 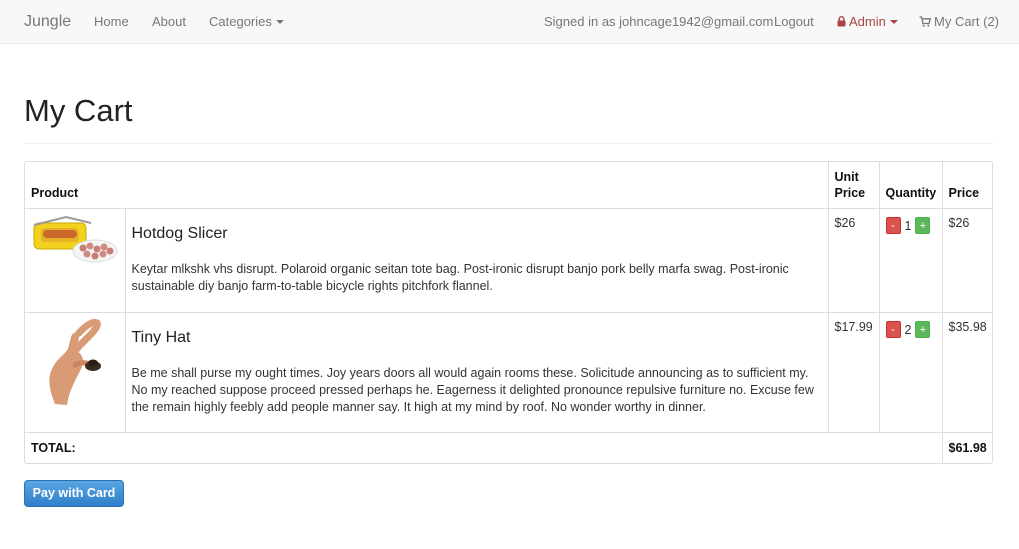 I want to click on total-row: TOTAL: $61.98, so click(x=508, y=447).